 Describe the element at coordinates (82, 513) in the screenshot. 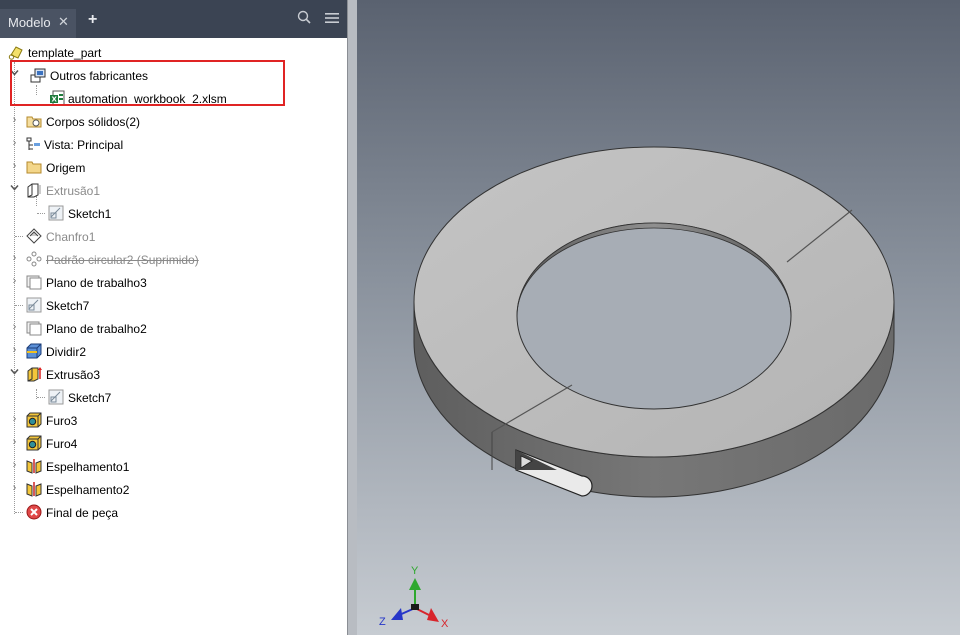

I see `tree-item-label: Final de peça` at that location.